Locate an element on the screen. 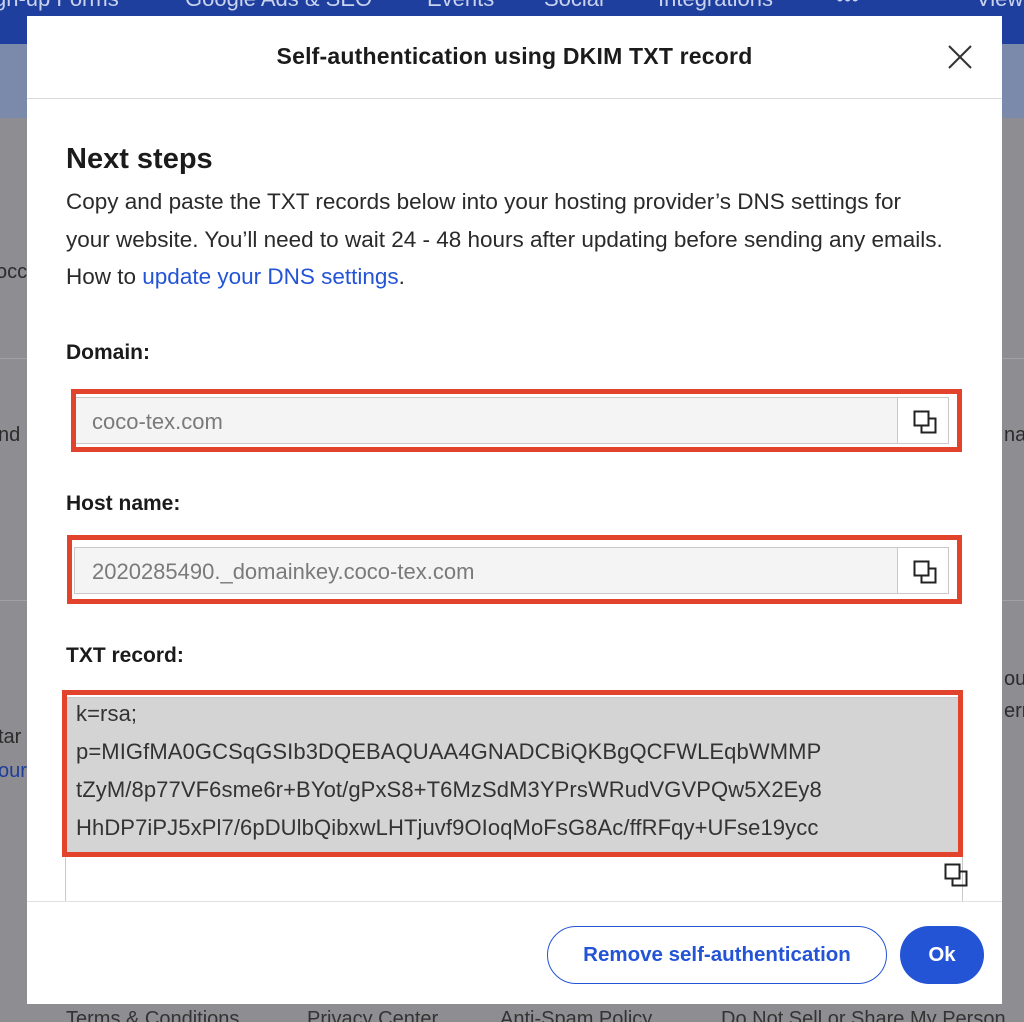 The height and width of the screenshot is (1022, 1024). close-icon is located at coordinates (960, 57).